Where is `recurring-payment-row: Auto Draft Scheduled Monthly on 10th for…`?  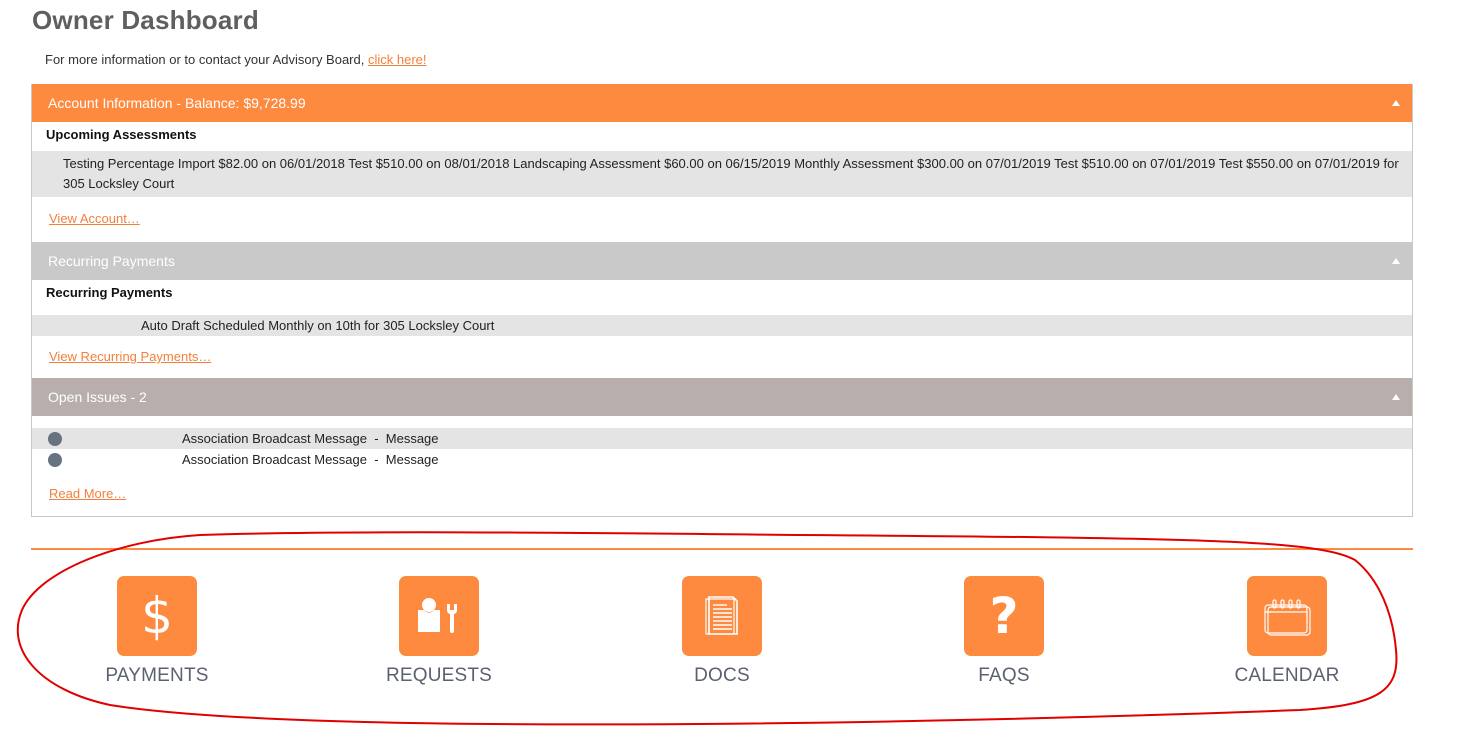 recurring-payment-row: Auto Draft Scheduled Monthly on 10th for… is located at coordinates (722, 325).